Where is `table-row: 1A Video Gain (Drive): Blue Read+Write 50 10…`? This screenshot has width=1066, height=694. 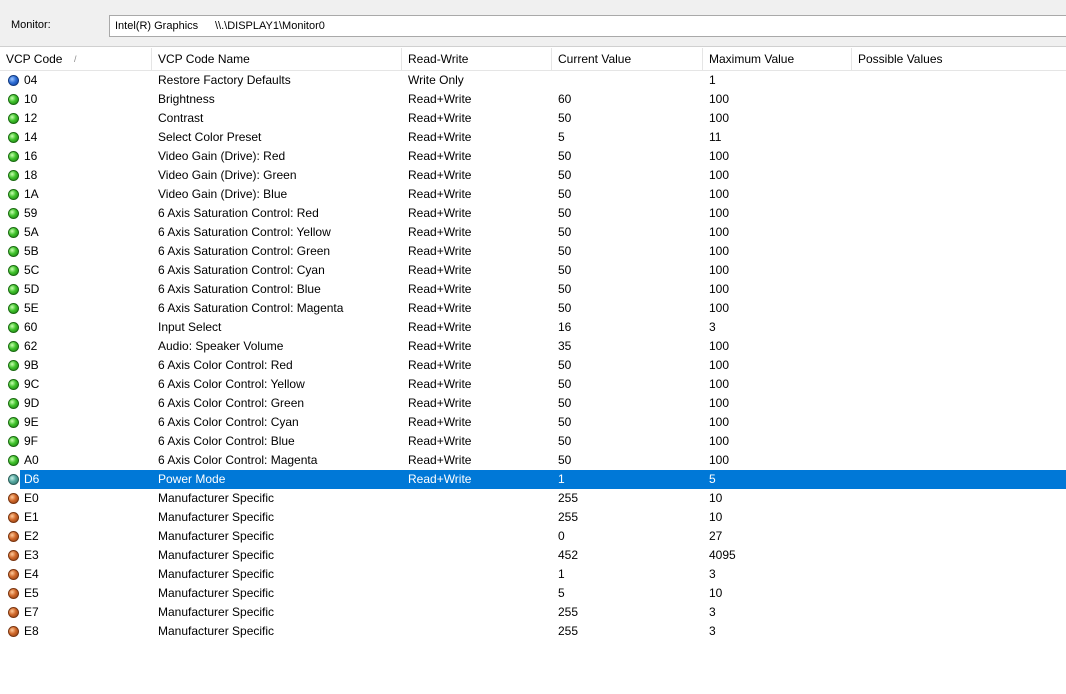 table-row: 1A Video Gain (Drive): Blue Read+Write 50 10… is located at coordinates (533, 194).